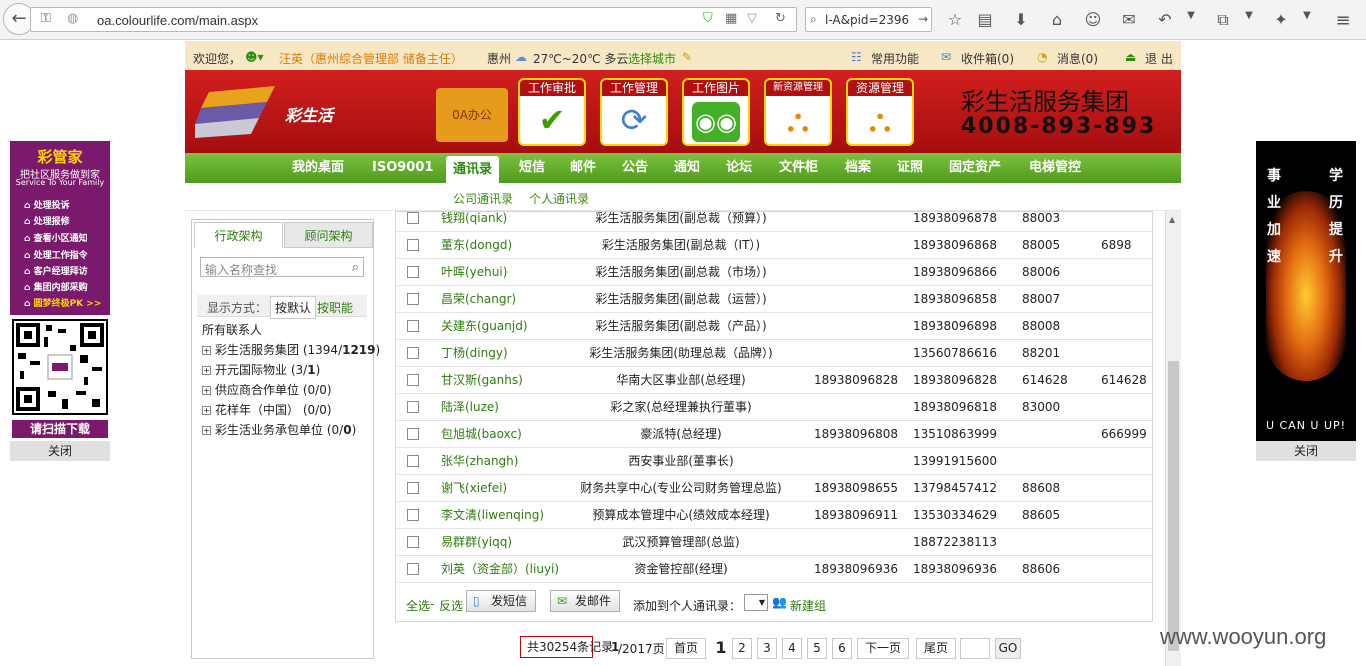 The width and height of the screenshot is (1366, 666). I want to click on contact-name: 张华(zhangh), so click(479, 461).